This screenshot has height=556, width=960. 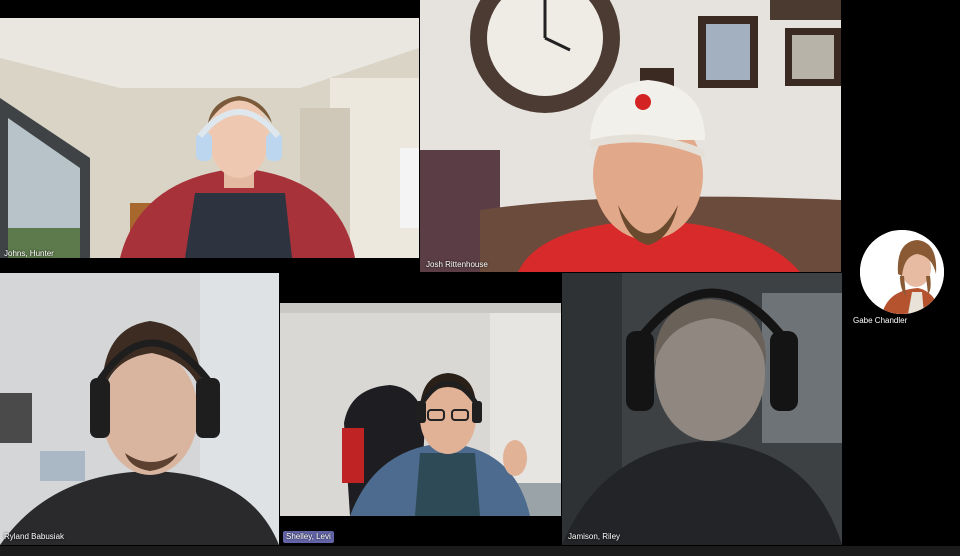 What do you see at coordinates (29, 253) in the screenshot?
I see `participant-name: Johns, Hunter` at bounding box center [29, 253].